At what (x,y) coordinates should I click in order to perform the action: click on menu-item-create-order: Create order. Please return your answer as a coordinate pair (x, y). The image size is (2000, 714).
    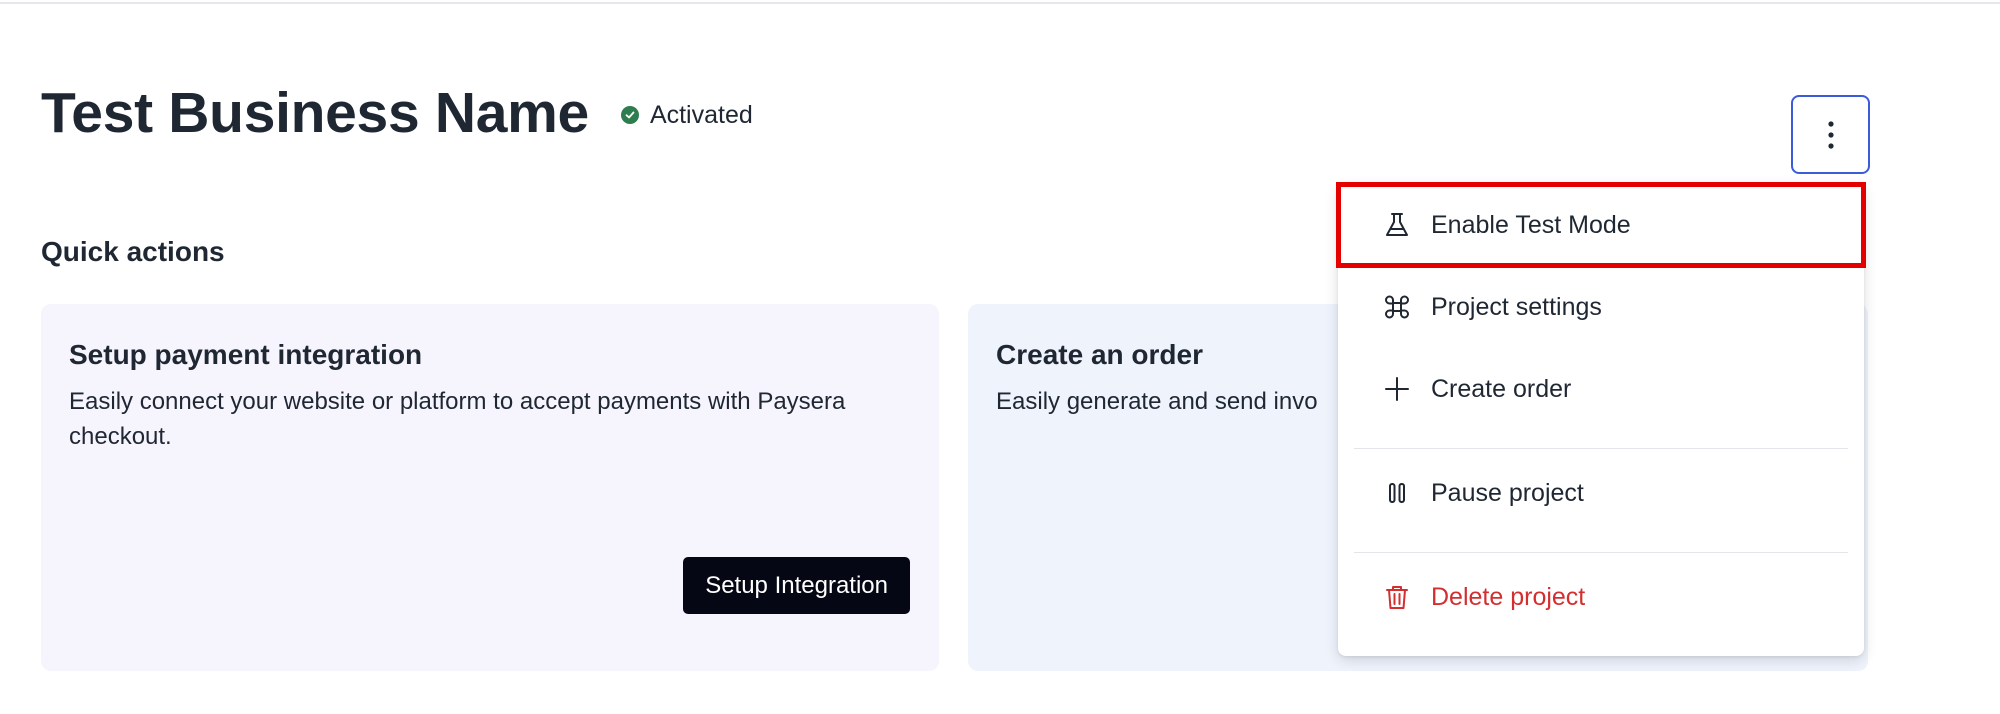
    Looking at the image, I should click on (1601, 389).